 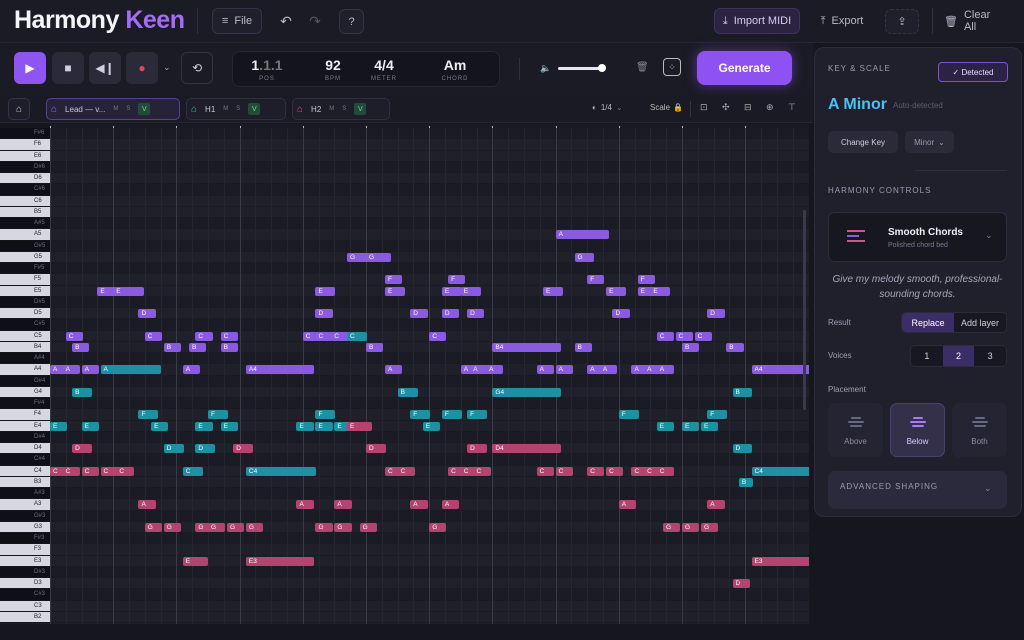 What do you see at coordinates (167, 67) in the screenshot?
I see `record-options-chevron-icon: ⌄` at bounding box center [167, 67].